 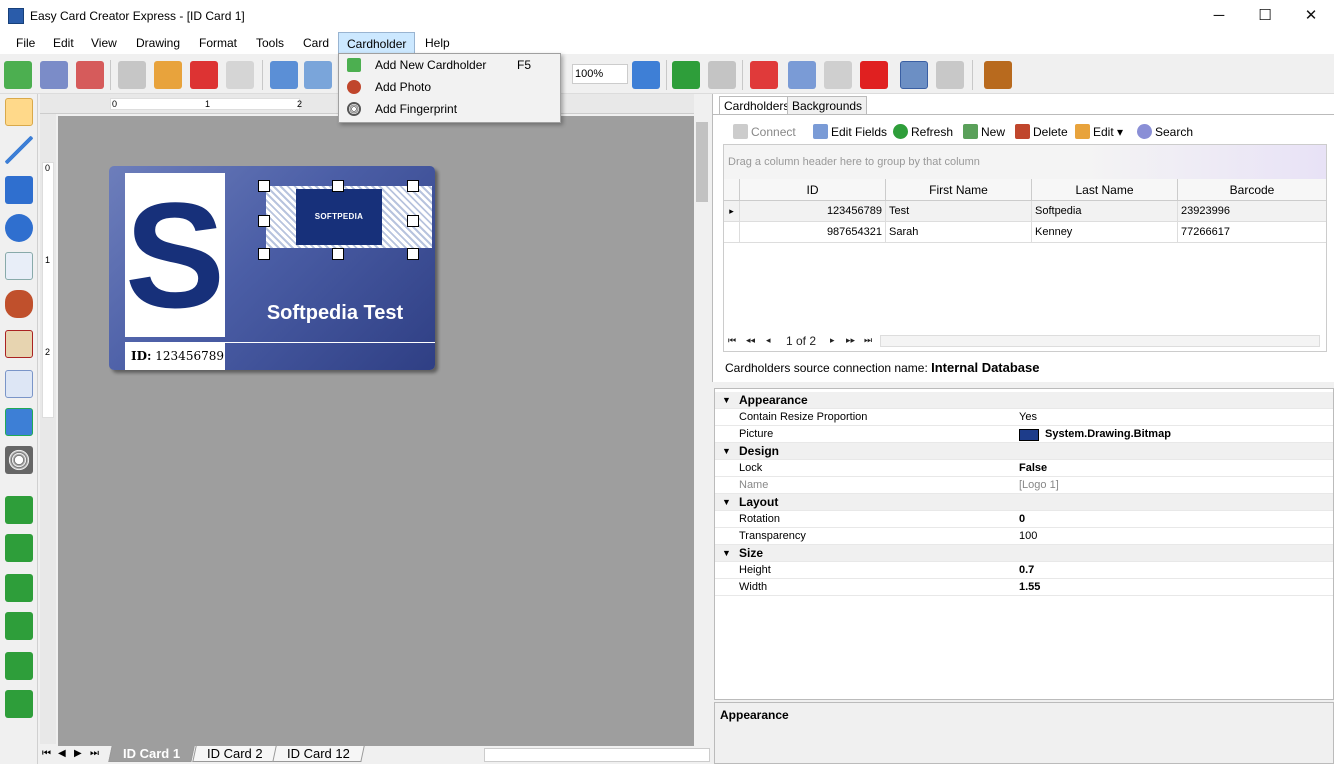 I want to click on table-tool-icon, so click(x=19, y=384).